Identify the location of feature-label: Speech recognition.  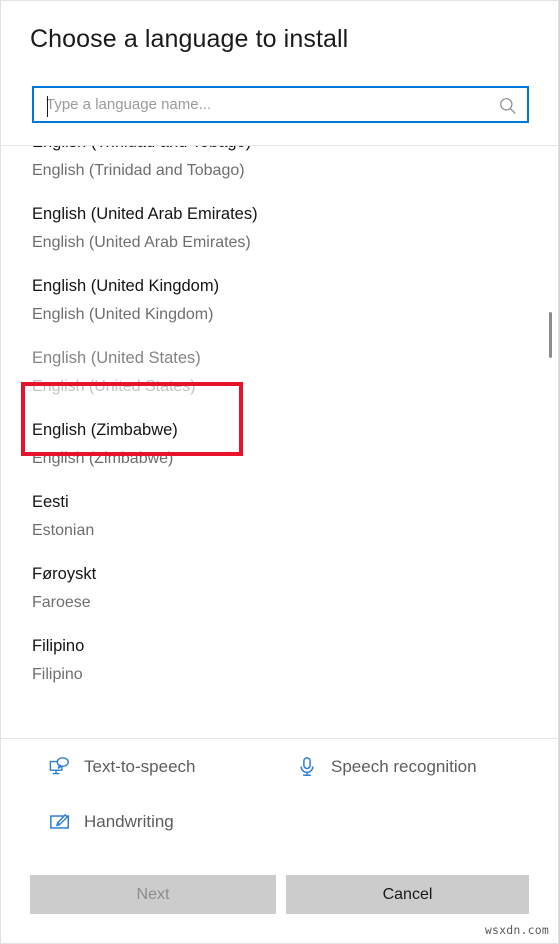
(404, 766).